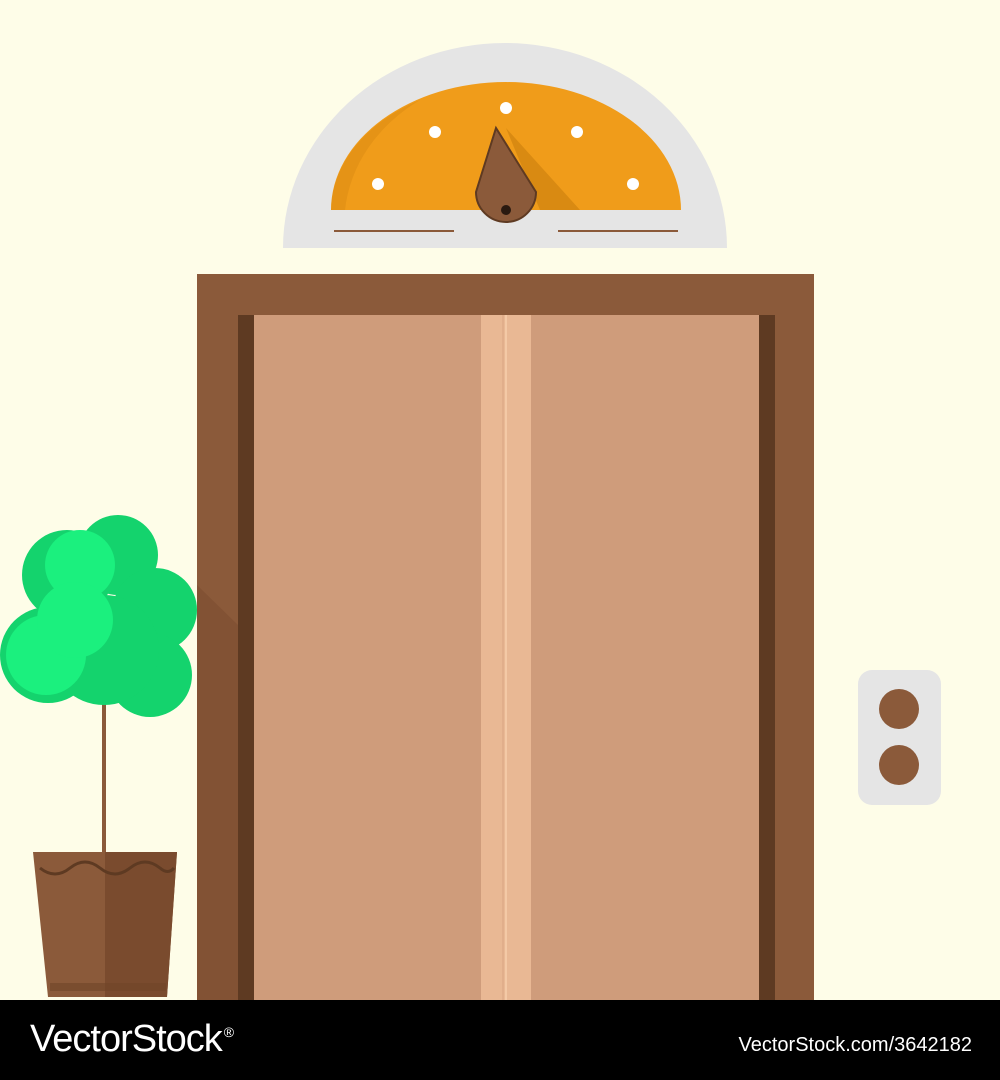 The height and width of the screenshot is (1080, 1000). What do you see at coordinates (899, 709) in the screenshot?
I see `call-button-up` at bounding box center [899, 709].